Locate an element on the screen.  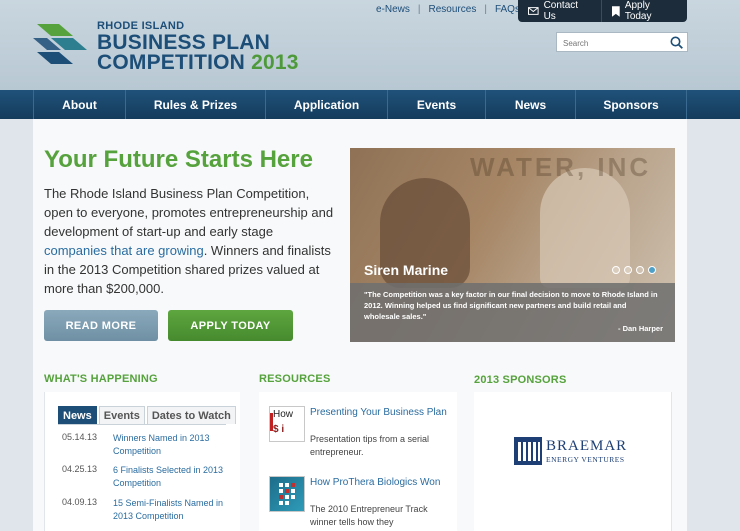
nav-about: About is located at coordinates (79, 104).